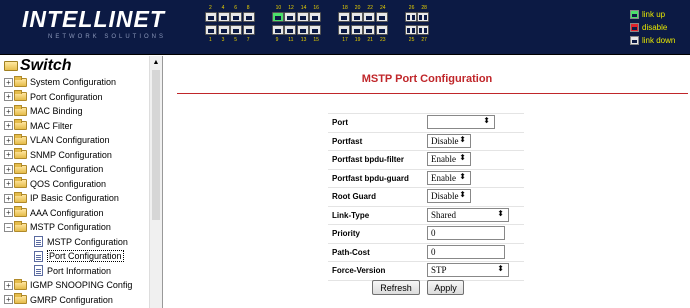 Image resolution: width=690 pixels, height=308 pixels. What do you see at coordinates (411, 8) in the screenshot?
I see `port-number-label: 26` at bounding box center [411, 8].